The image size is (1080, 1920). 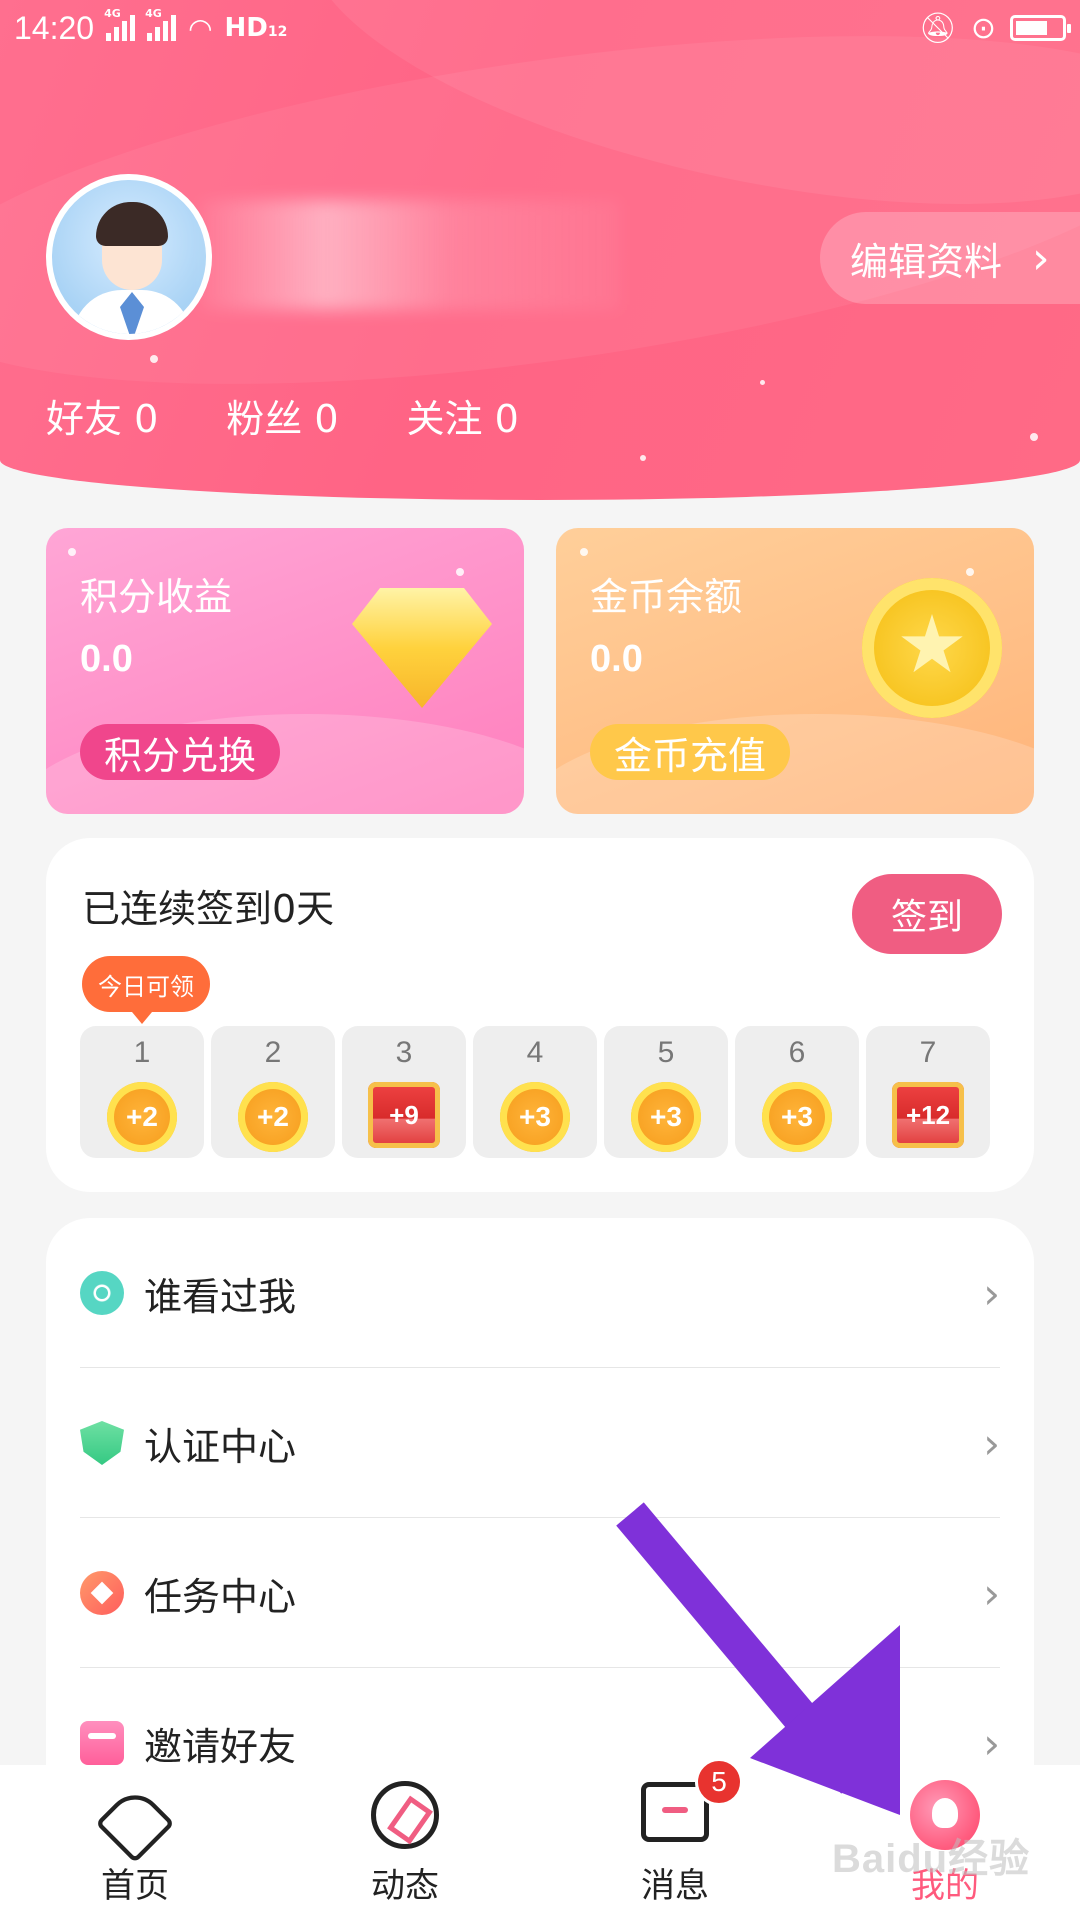 I want to click on day-number: 2, so click(x=273, y=1052).